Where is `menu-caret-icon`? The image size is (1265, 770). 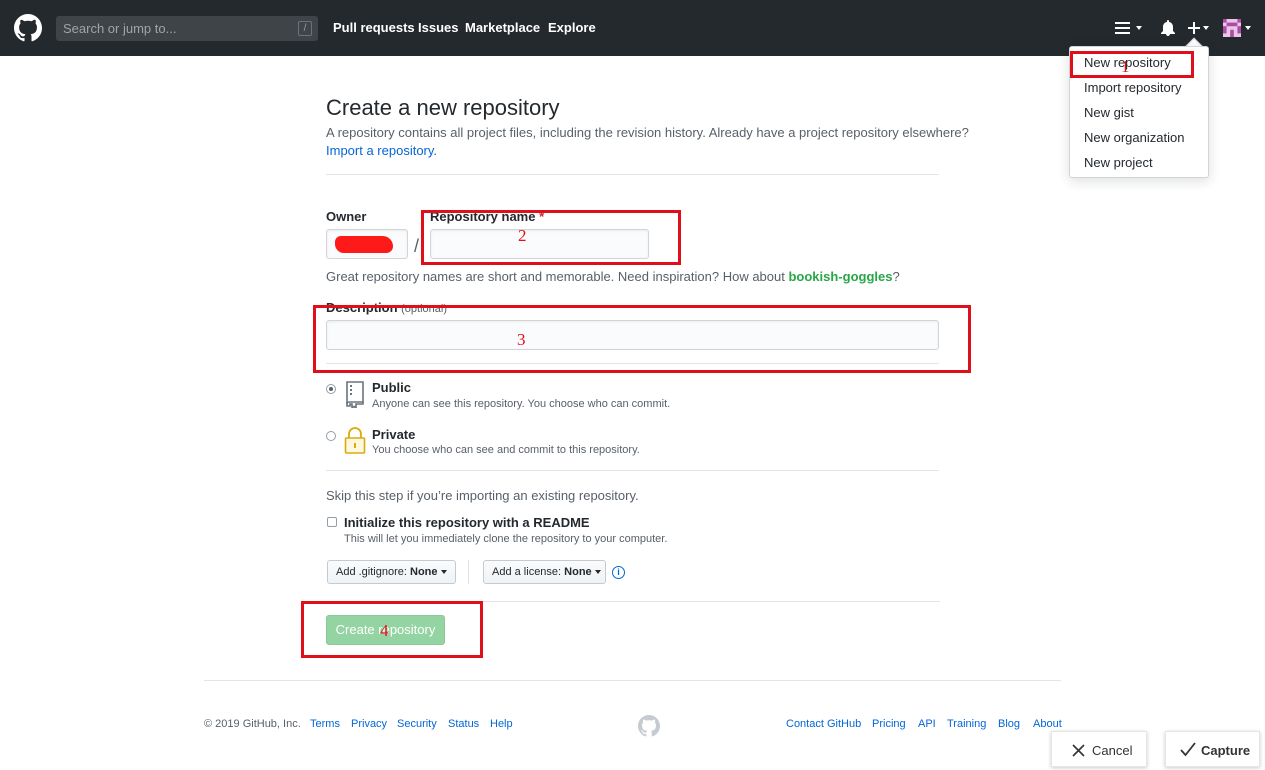 menu-caret-icon is located at coordinates (1139, 28).